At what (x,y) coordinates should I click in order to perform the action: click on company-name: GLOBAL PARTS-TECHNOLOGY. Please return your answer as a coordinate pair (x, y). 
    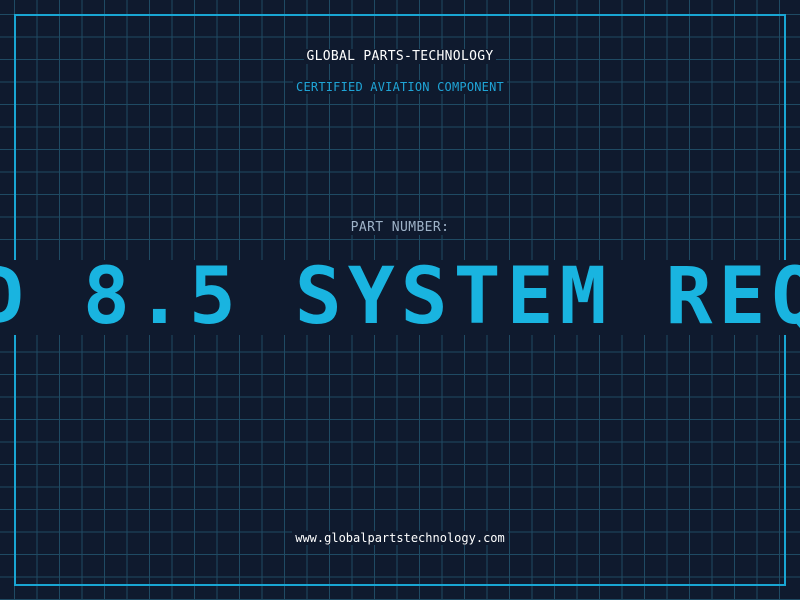
    Looking at the image, I should click on (400, 56).